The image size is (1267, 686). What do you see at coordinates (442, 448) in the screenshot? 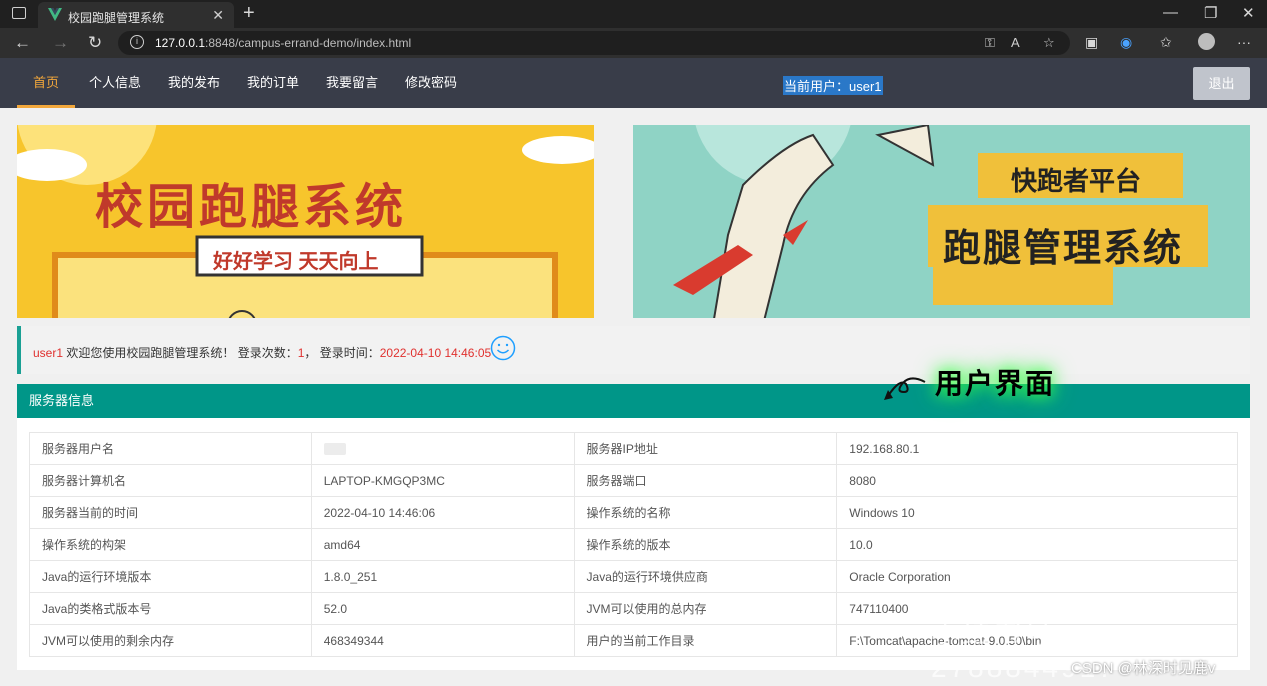
I see `info-value` at bounding box center [442, 448].